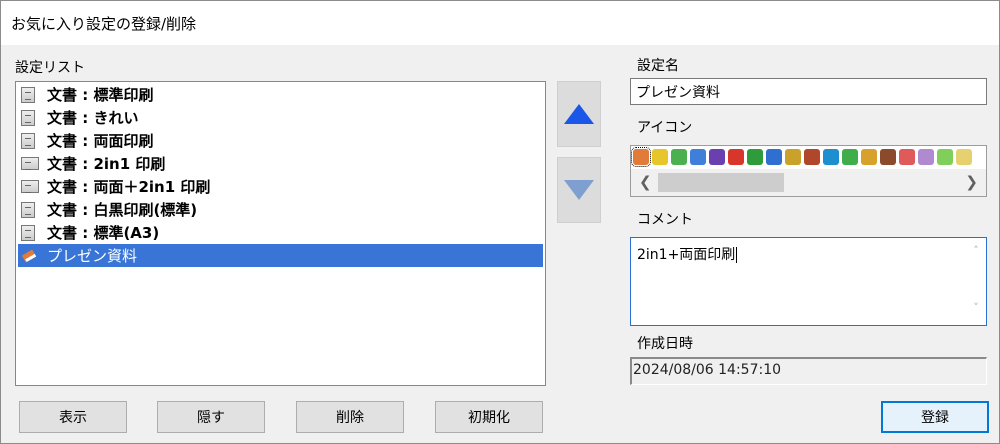 This screenshot has height=444, width=1000. What do you see at coordinates (976, 250) in the screenshot?
I see `scroll-up-icon: ˄` at bounding box center [976, 250].